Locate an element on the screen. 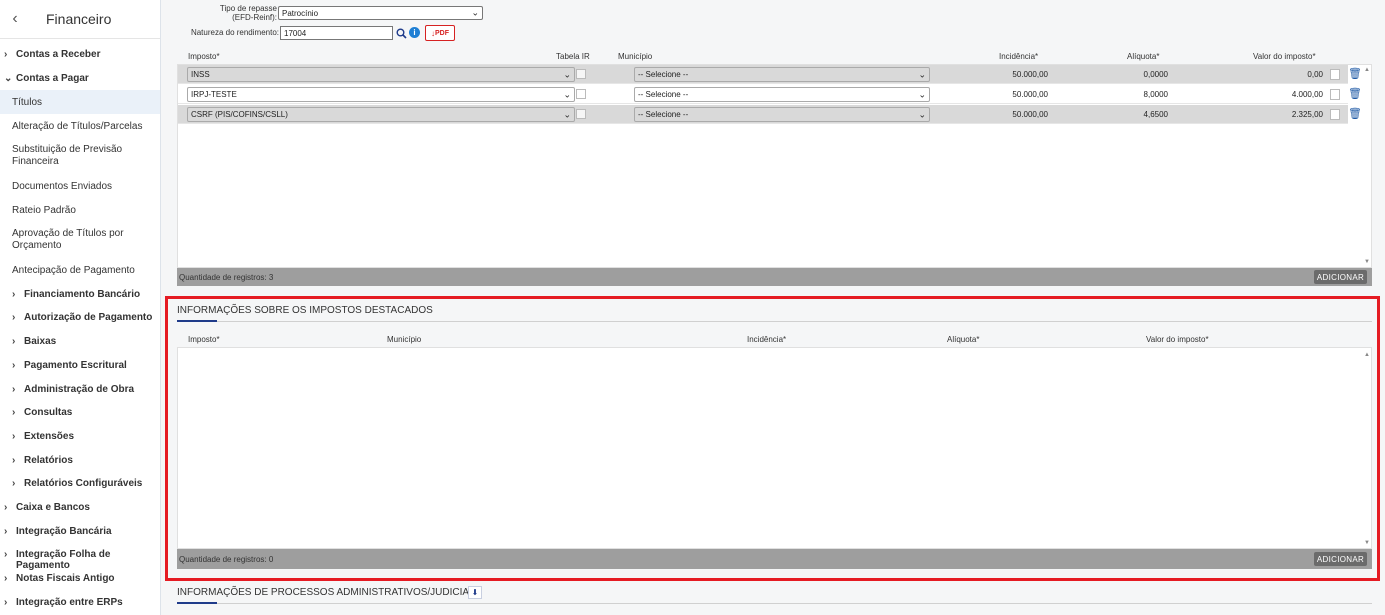 Image resolution: width=1385 pixels, height=615 pixels. sidebar-item-caixa-bancos: › Caixa e Bancos is located at coordinates (80, 507).